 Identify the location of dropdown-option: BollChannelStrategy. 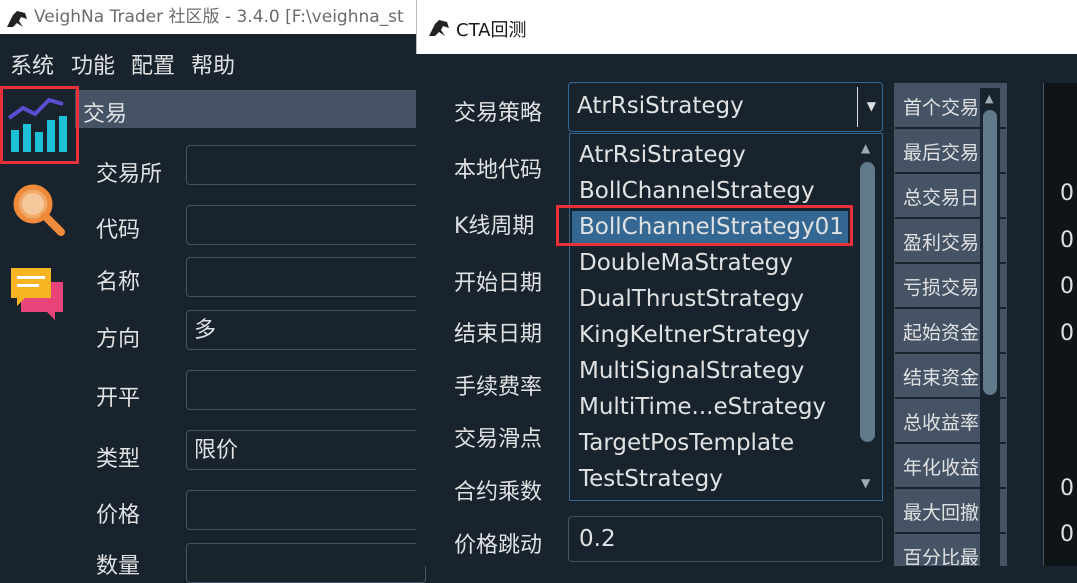
(697, 191).